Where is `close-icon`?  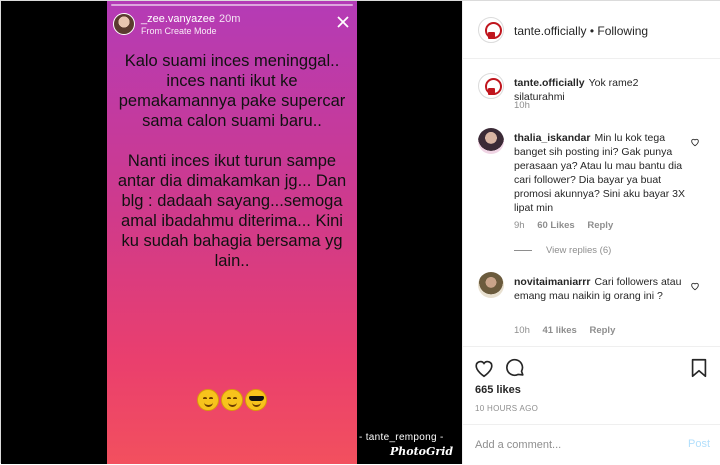
close-icon is located at coordinates (343, 22).